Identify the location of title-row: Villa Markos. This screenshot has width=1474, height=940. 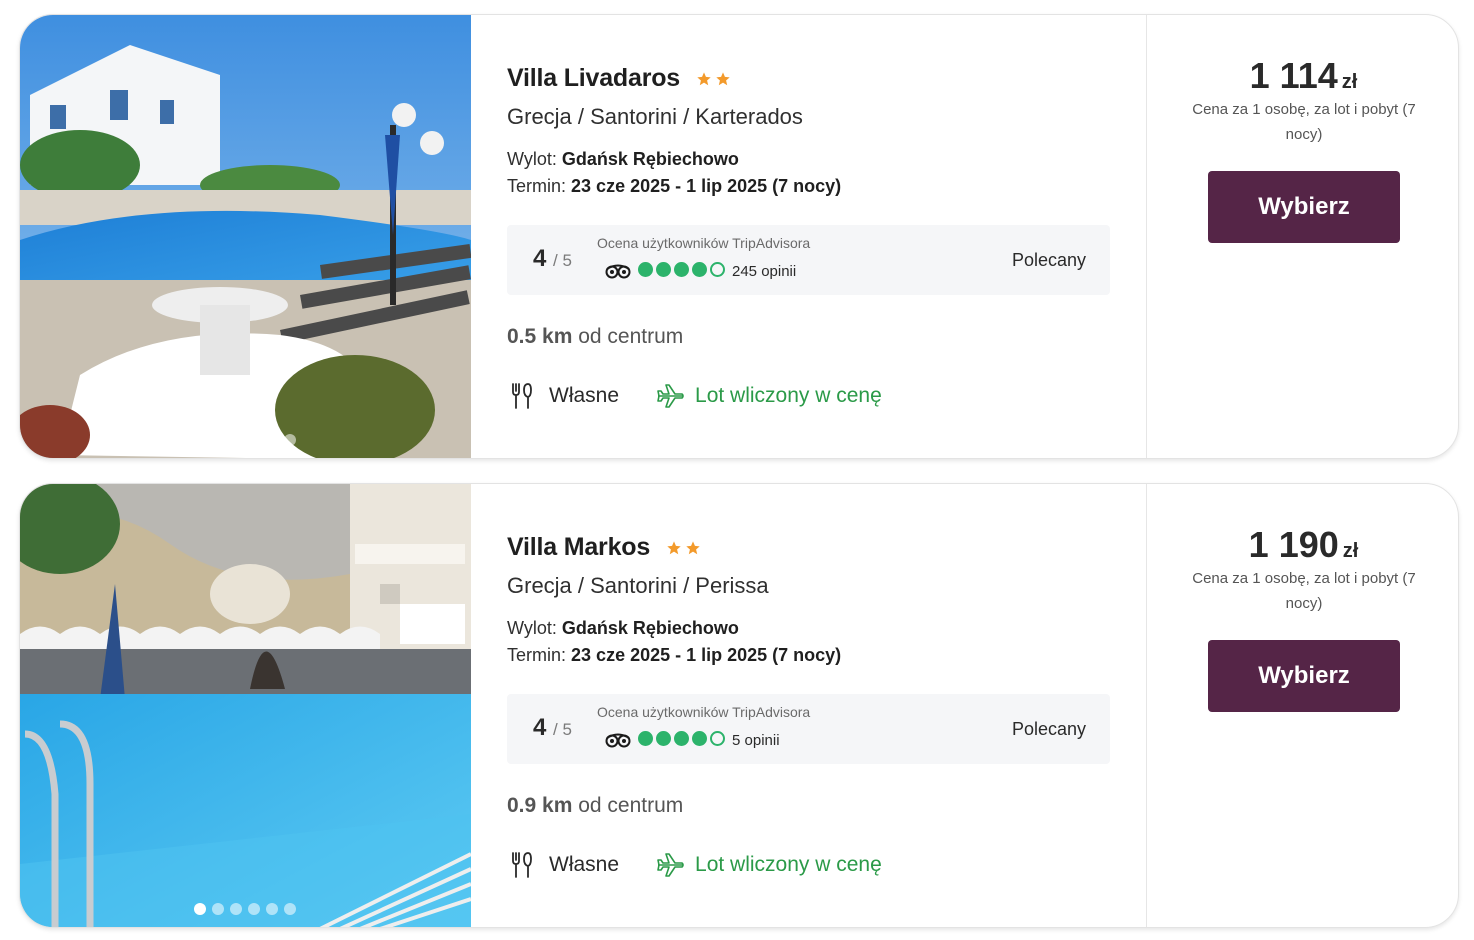
(604, 547).